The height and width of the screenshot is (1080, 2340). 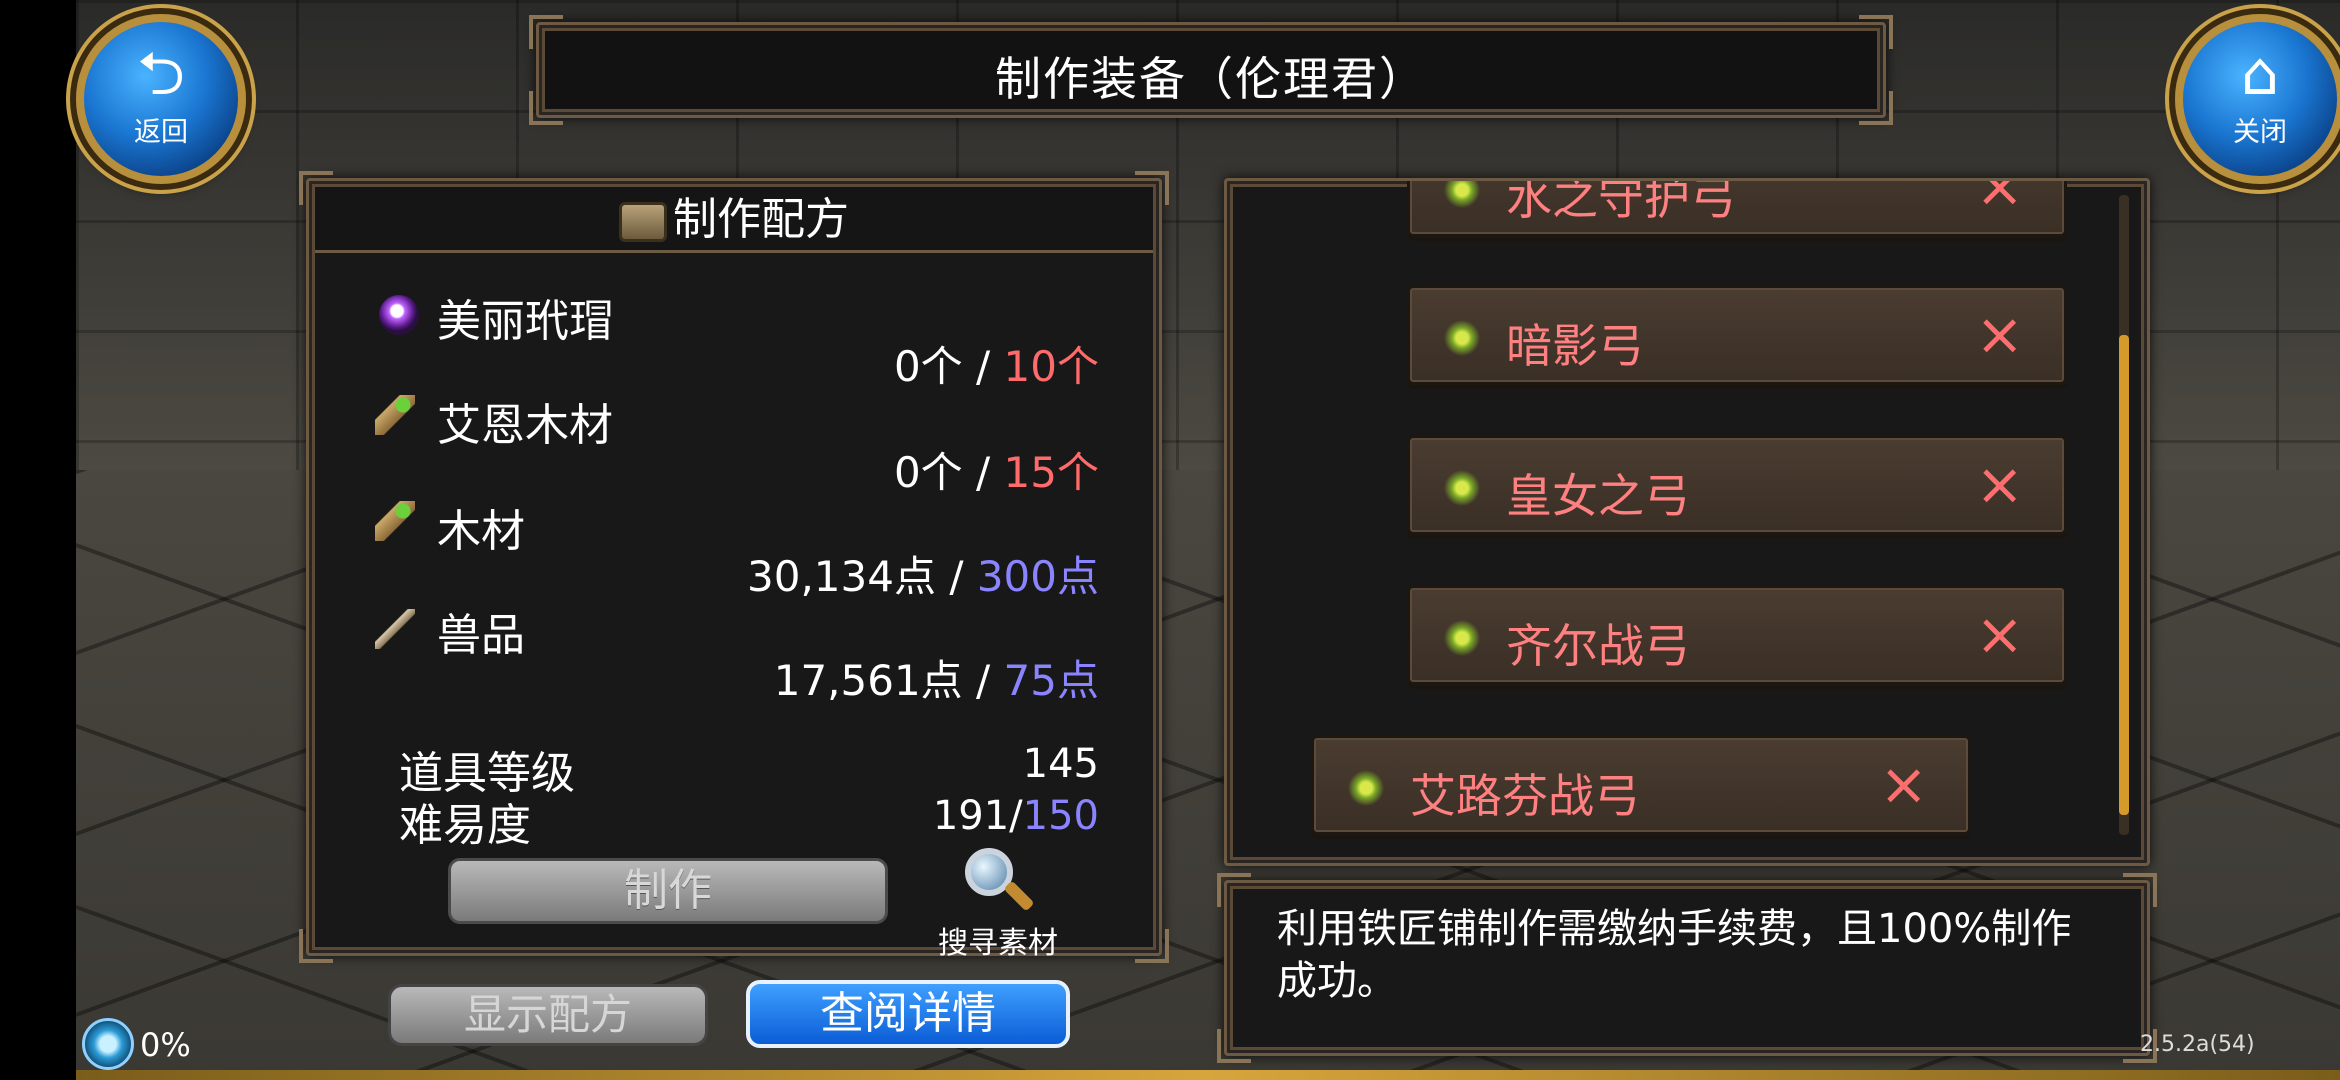 I want to click on close-button: ⌂ 关闭, so click(x=2257, y=99).